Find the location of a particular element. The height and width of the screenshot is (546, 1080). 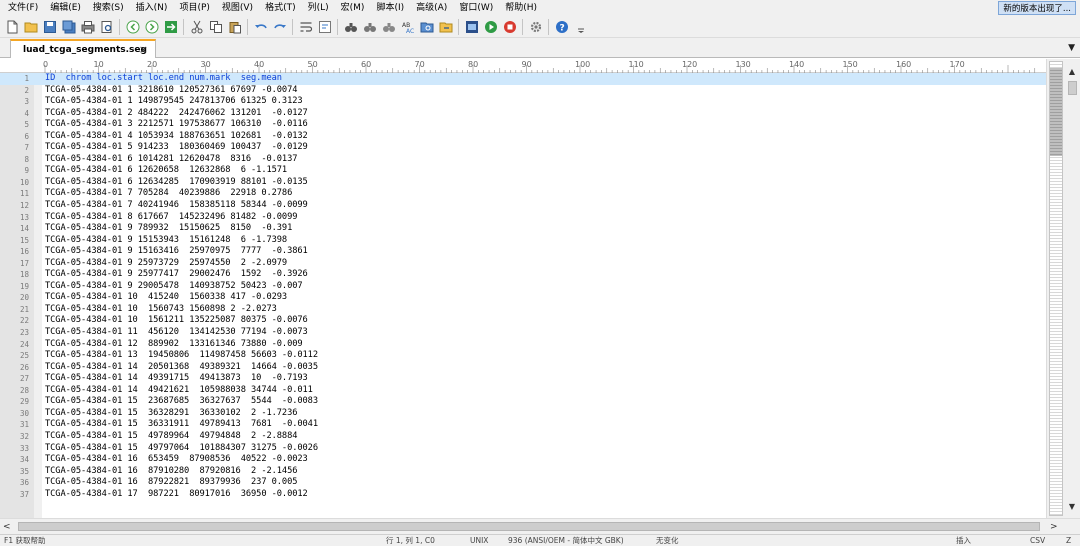

stop-icon is located at coordinates (510, 27).